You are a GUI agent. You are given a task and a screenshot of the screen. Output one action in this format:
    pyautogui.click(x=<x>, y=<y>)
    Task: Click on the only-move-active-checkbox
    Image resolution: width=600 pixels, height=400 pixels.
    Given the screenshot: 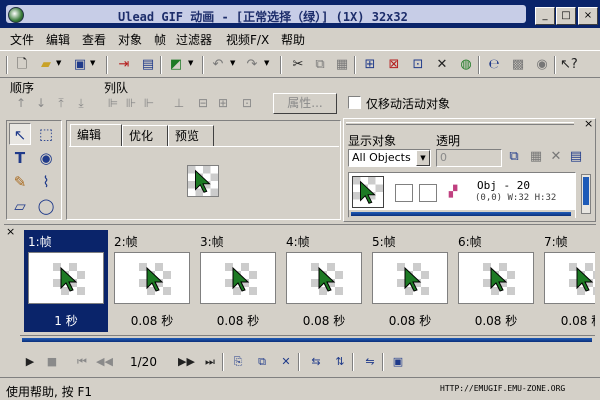 What is the action you would take?
    pyautogui.click(x=354, y=102)
    